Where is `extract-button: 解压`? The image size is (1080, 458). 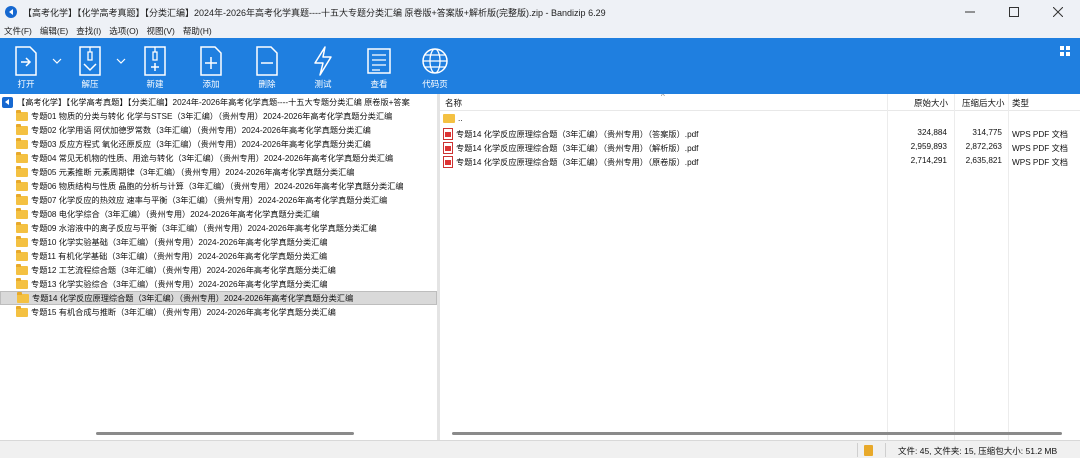
extract-button: 解压 is located at coordinates (90, 67).